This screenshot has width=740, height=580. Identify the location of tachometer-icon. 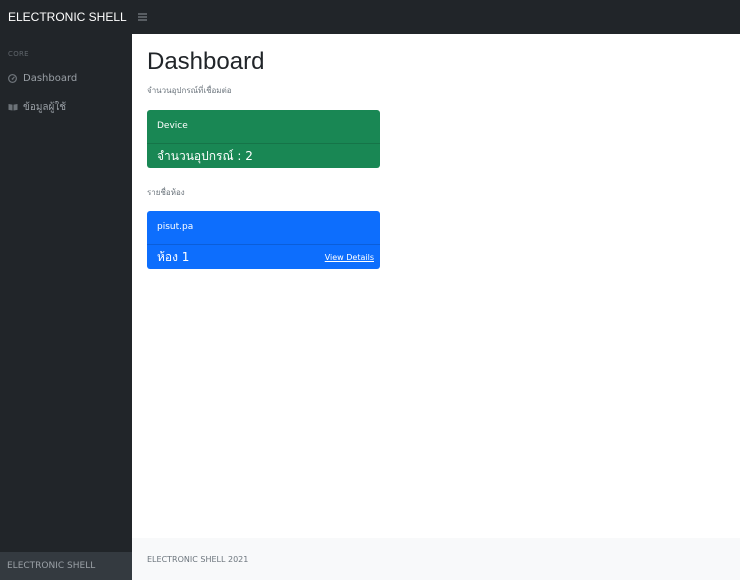
(13, 78).